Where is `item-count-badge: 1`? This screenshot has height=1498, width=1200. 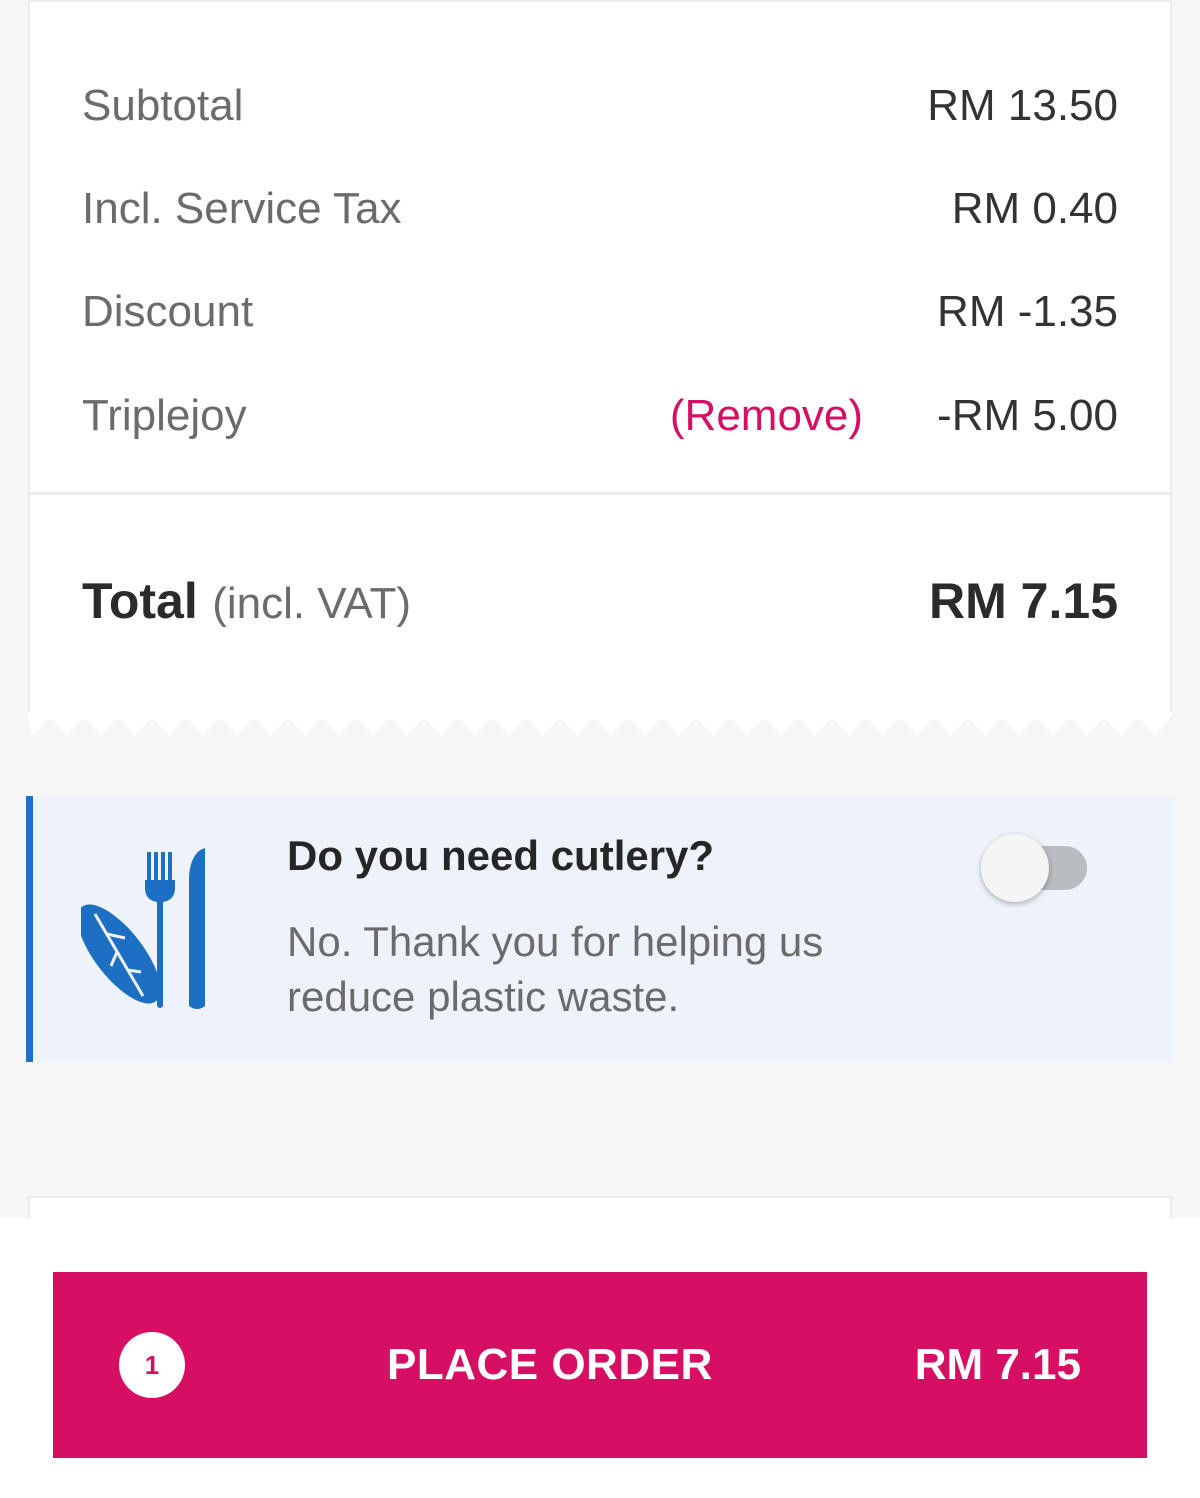 item-count-badge: 1 is located at coordinates (152, 1365).